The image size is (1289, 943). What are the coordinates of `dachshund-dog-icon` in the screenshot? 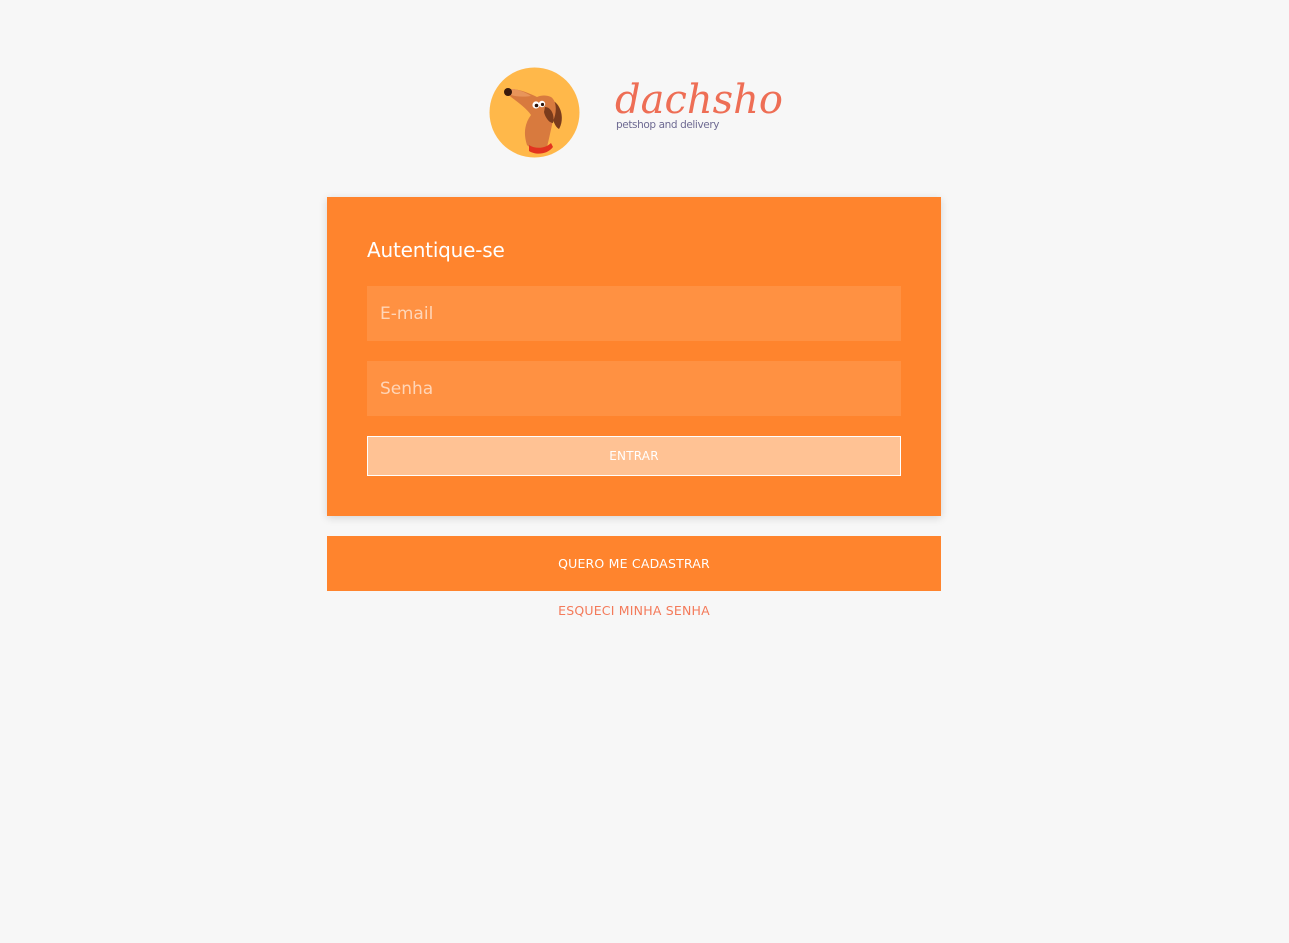 It's located at (534, 112).